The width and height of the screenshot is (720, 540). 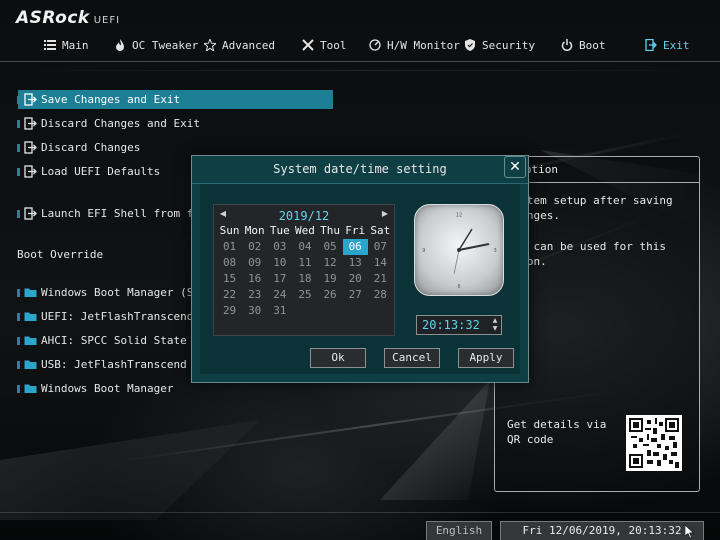 I want to click on cancel-button: Cancel, so click(x=412, y=358).